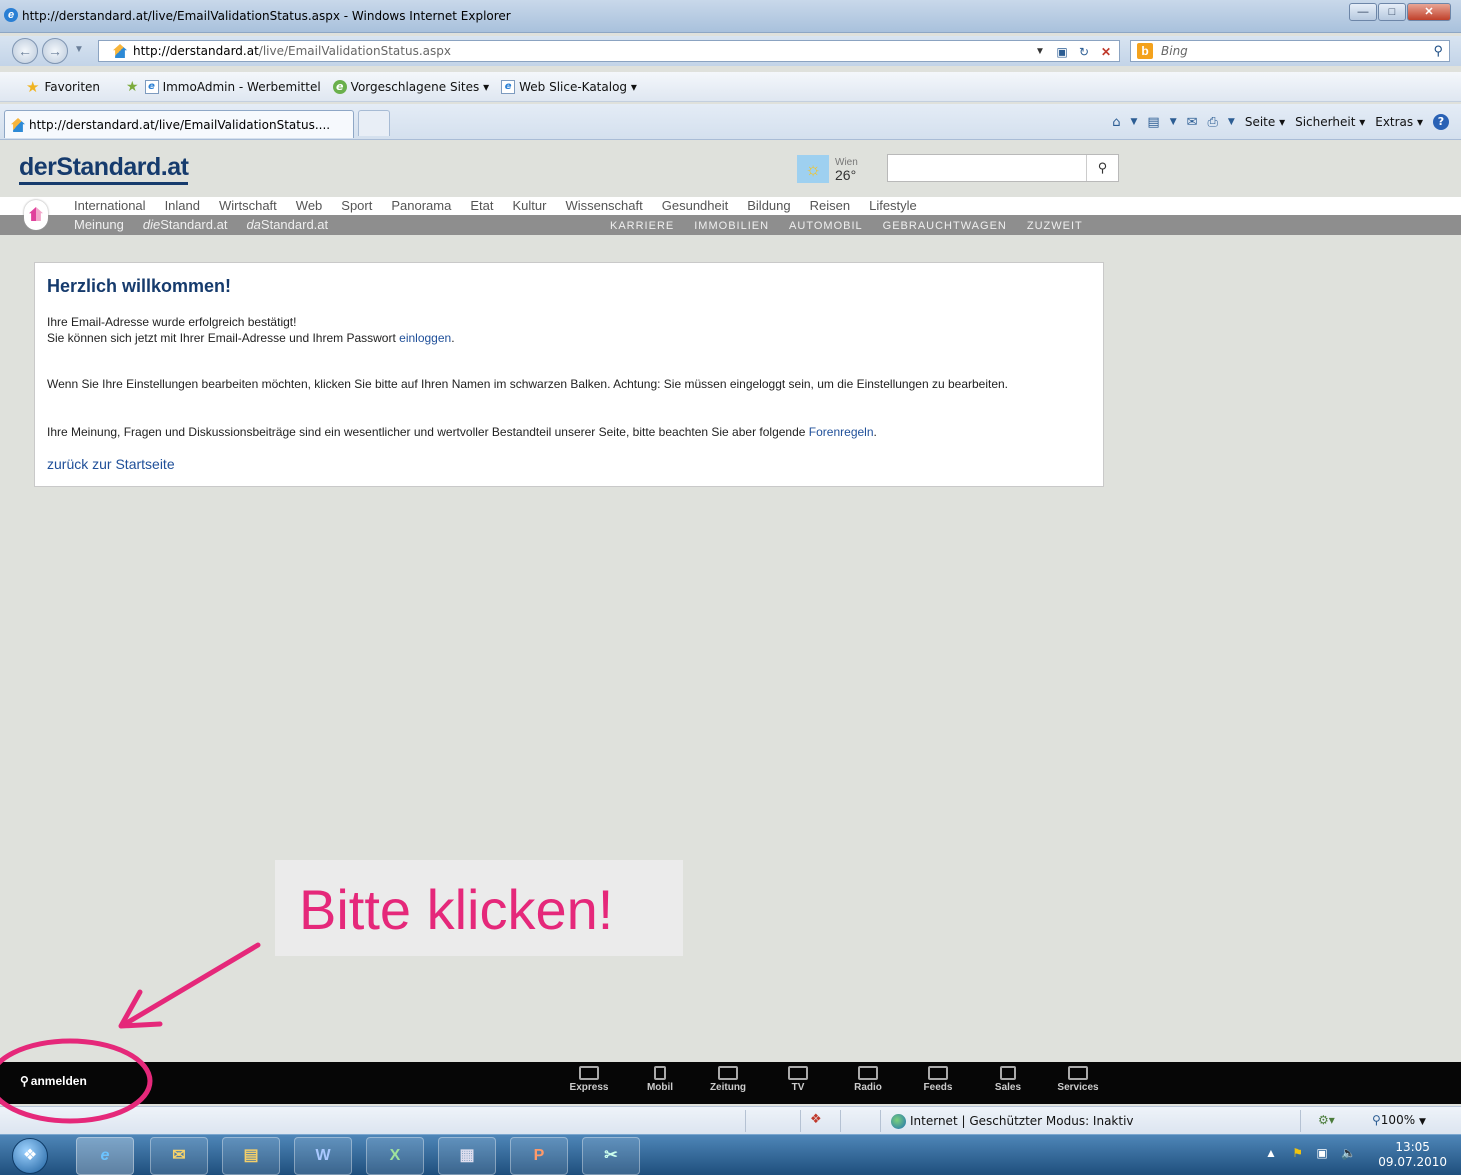 The width and height of the screenshot is (1461, 1175). Describe the element at coordinates (1133, 122) in the screenshot. I see `home-dropdown-icon: ▼` at that location.